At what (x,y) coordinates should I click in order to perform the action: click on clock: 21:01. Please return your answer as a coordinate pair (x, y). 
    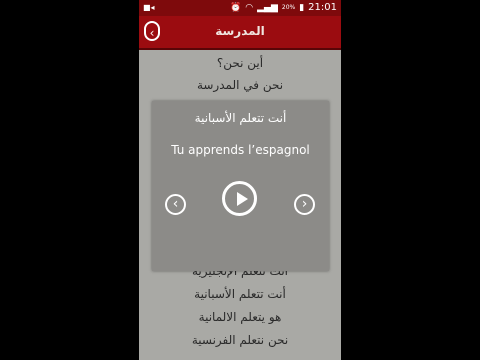
    Looking at the image, I should click on (322, 7).